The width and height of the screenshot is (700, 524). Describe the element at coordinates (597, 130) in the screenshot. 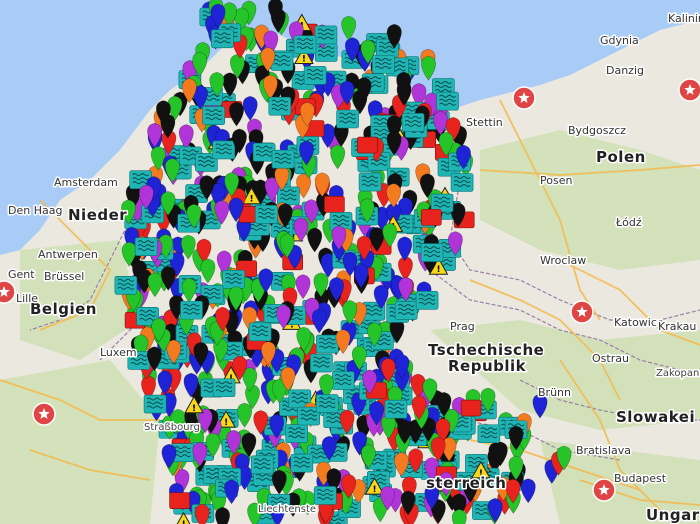

I see `label-bydgoszcz: Bydgoszcz` at that location.